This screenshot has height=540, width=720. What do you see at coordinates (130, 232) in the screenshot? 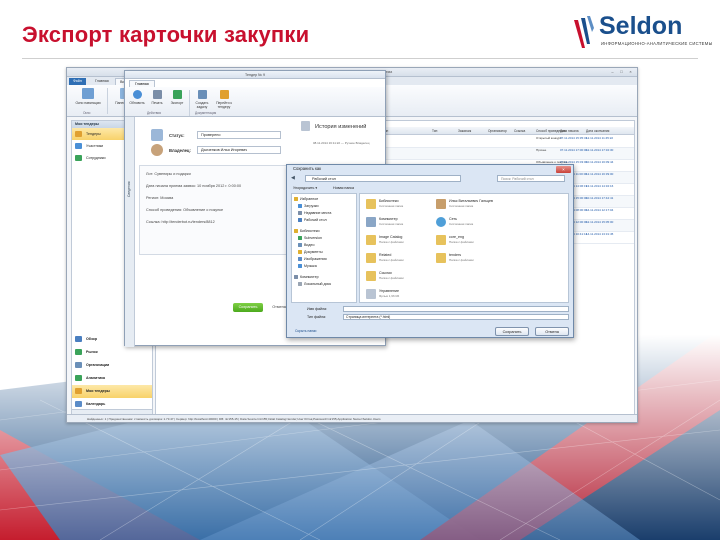
I see `card-side-panel: Сведения` at bounding box center [130, 232].